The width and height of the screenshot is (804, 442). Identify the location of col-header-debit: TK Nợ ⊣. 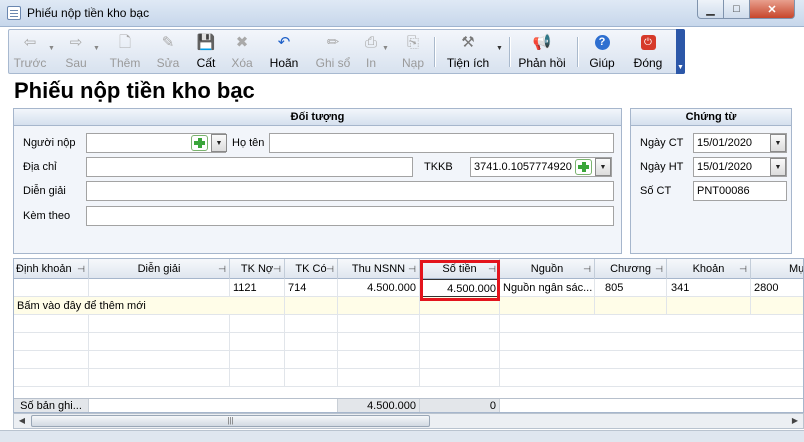
(257, 269).